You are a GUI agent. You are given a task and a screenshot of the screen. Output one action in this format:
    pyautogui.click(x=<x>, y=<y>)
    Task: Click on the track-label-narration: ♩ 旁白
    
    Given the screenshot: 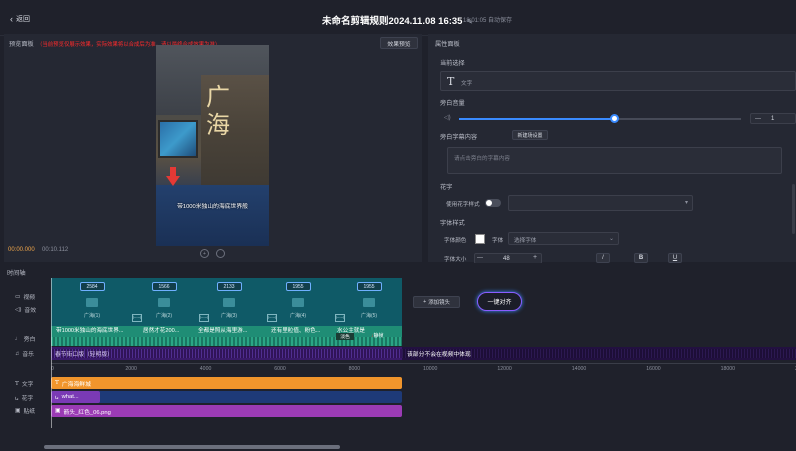 What is the action you would take?
    pyautogui.click(x=25, y=339)
    